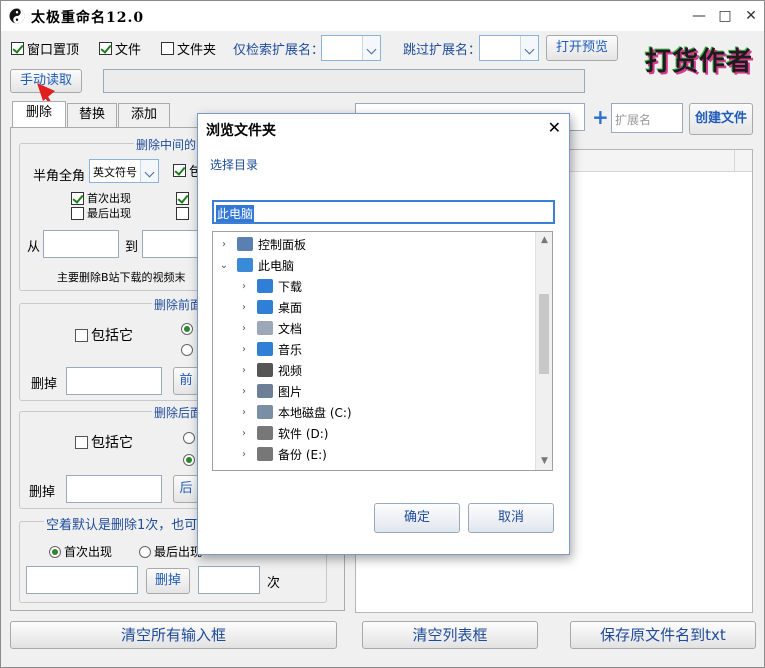  Describe the element at coordinates (186, 489) in the screenshot. I see `back-delete-button: 后` at that location.